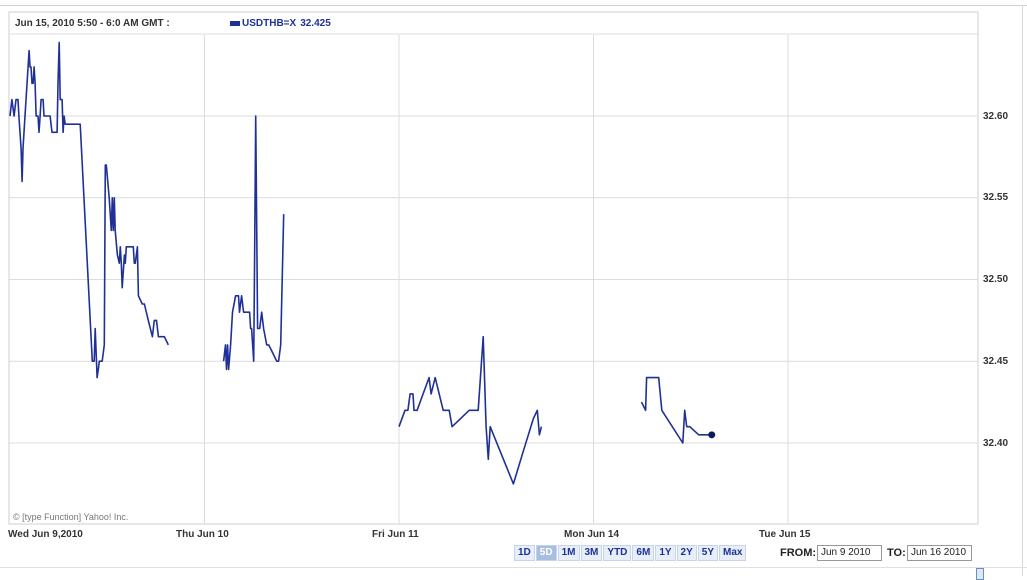 Image resolution: width=1027 pixels, height=580 pixels. I want to click on from-label: FROM:, so click(798, 553).